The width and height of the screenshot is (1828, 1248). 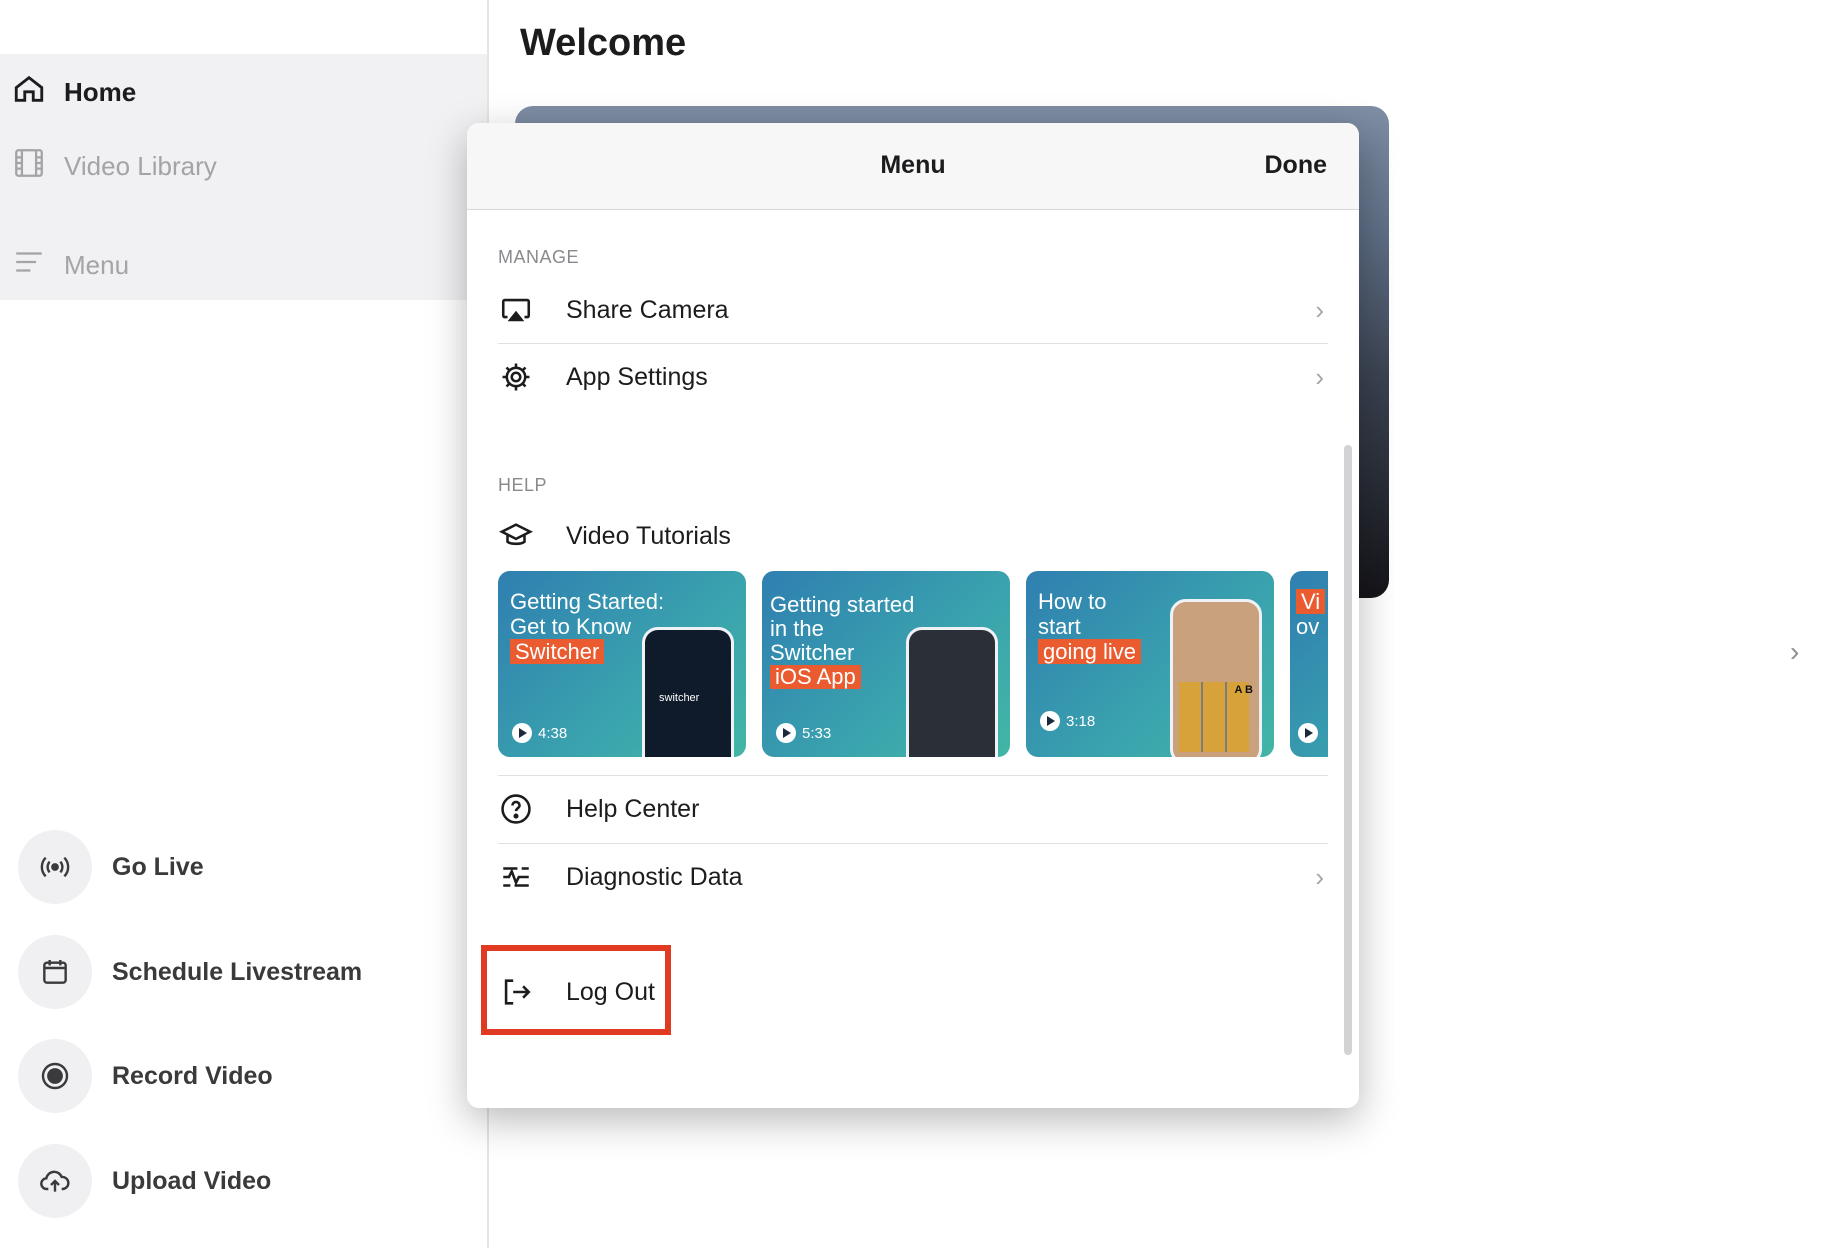 What do you see at coordinates (557, 651) in the screenshot?
I see `thumbnail-tag: Switcher` at bounding box center [557, 651].